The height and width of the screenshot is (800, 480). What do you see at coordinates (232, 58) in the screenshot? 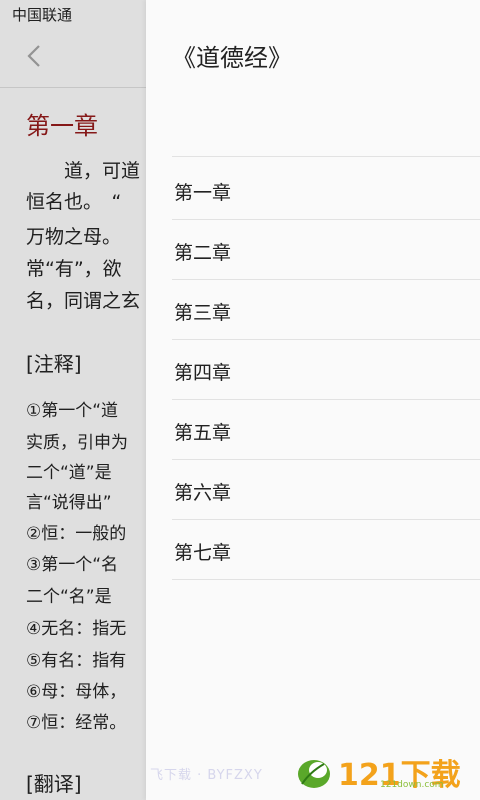
I see `book-title: 《道德经》` at bounding box center [232, 58].